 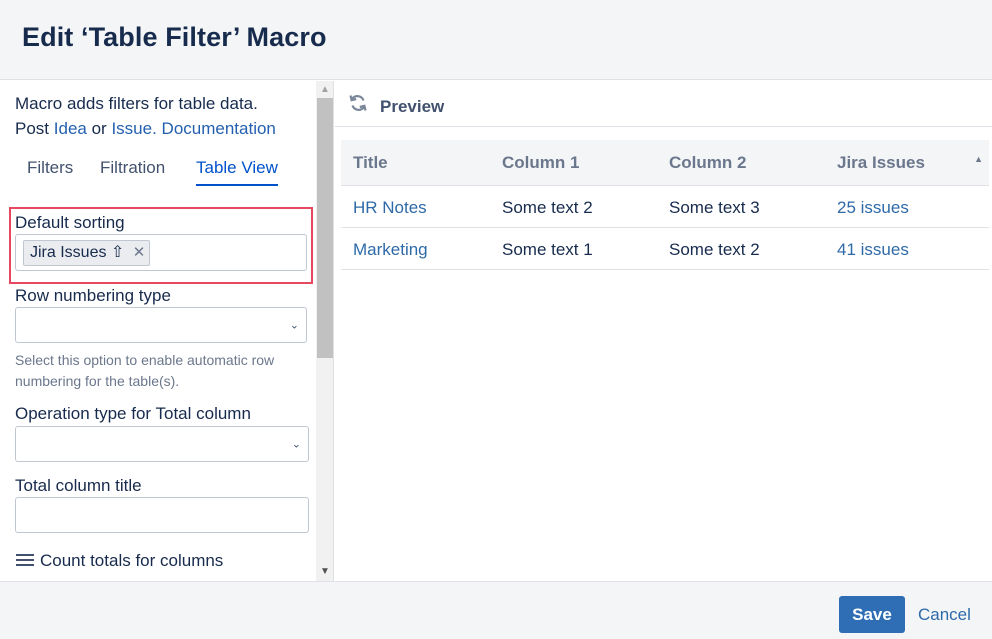 What do you see at coordinates (390, 250) in the screenshot?
I see `row-title-link: Marketing` at bounding box center [390, 250].